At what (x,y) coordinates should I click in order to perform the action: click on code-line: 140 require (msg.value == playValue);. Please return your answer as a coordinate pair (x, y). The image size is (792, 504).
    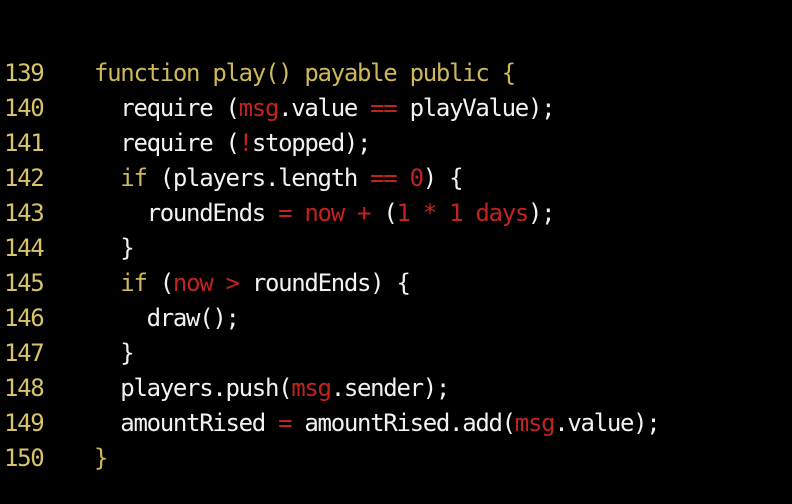
    Looking at the image, I should click on (396, 108).